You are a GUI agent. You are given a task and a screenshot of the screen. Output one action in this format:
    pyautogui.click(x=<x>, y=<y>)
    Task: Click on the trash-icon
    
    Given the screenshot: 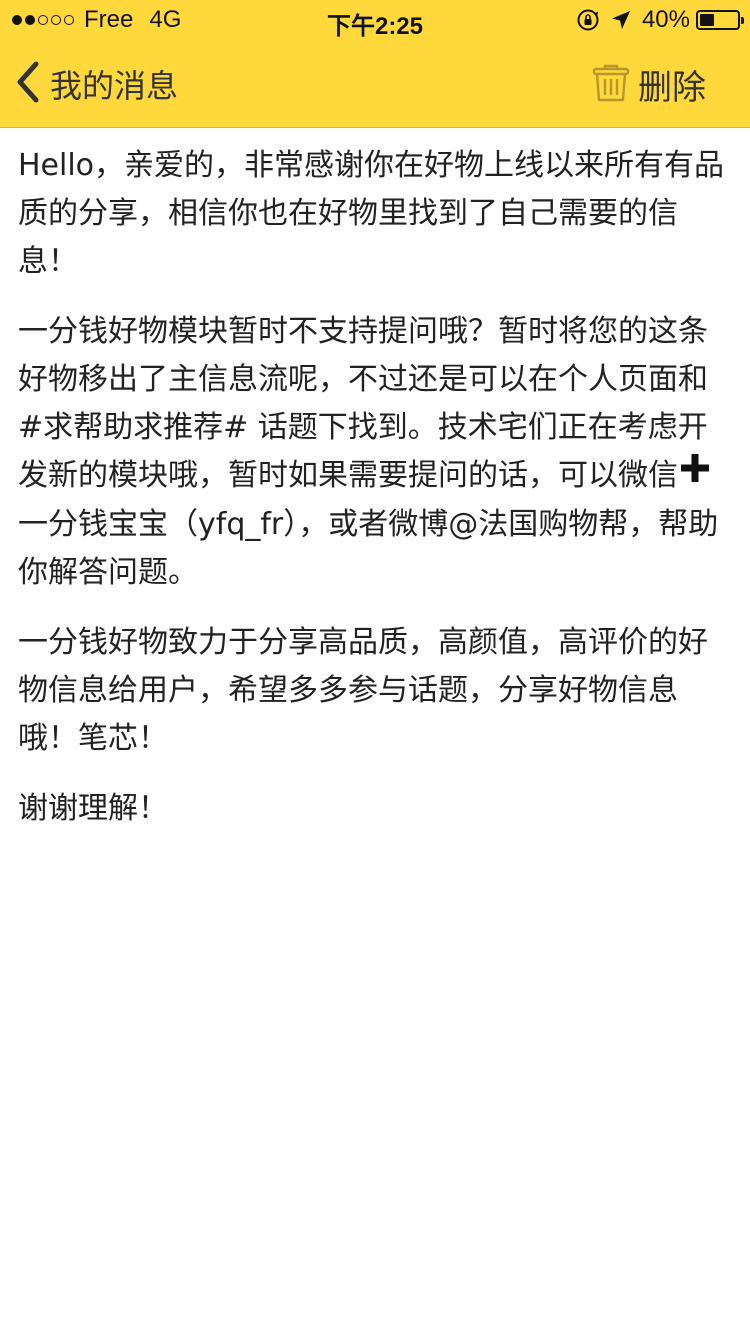 What is the action you would take?
    pyautogui.click(x=611, y=85)
    